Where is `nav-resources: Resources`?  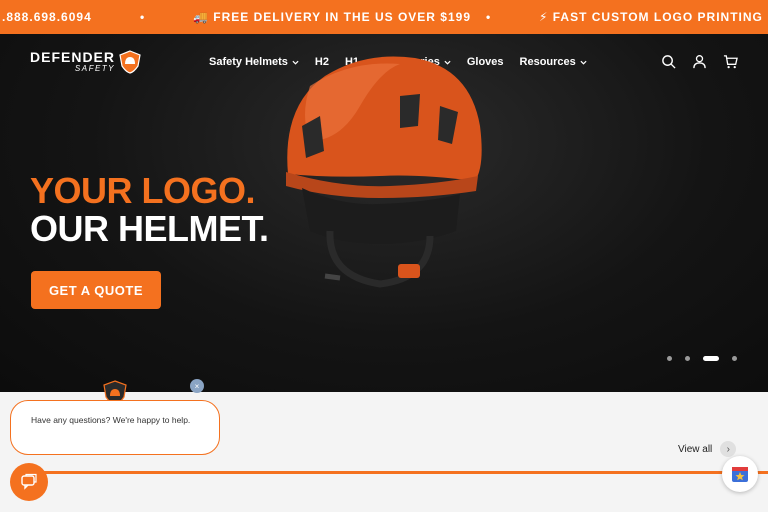
nav-resources: Resources is located at coordinates (553, 62).